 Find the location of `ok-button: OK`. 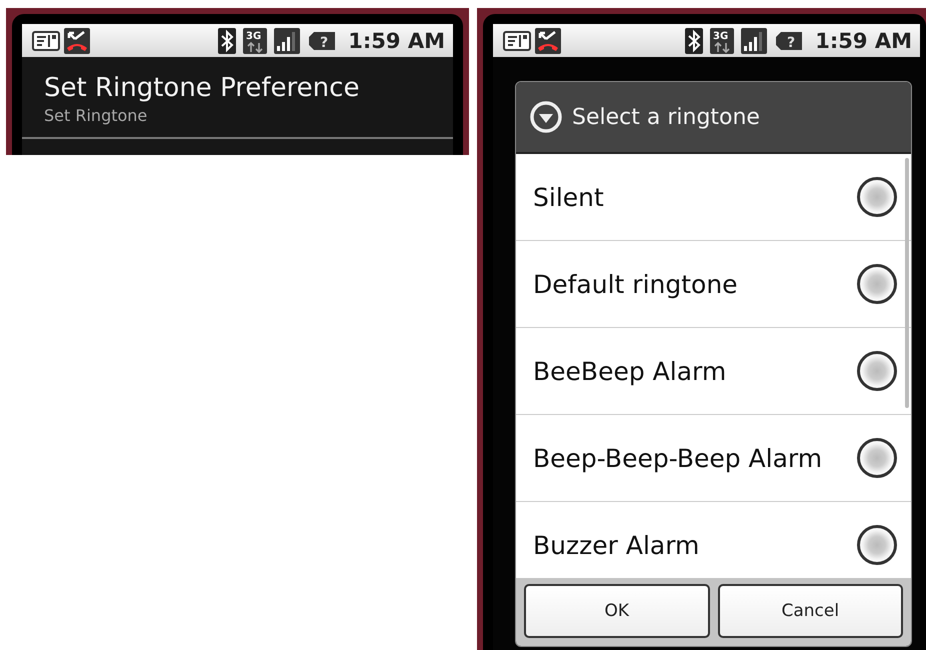

ok-button: OK is located at coordinates (617, 611).